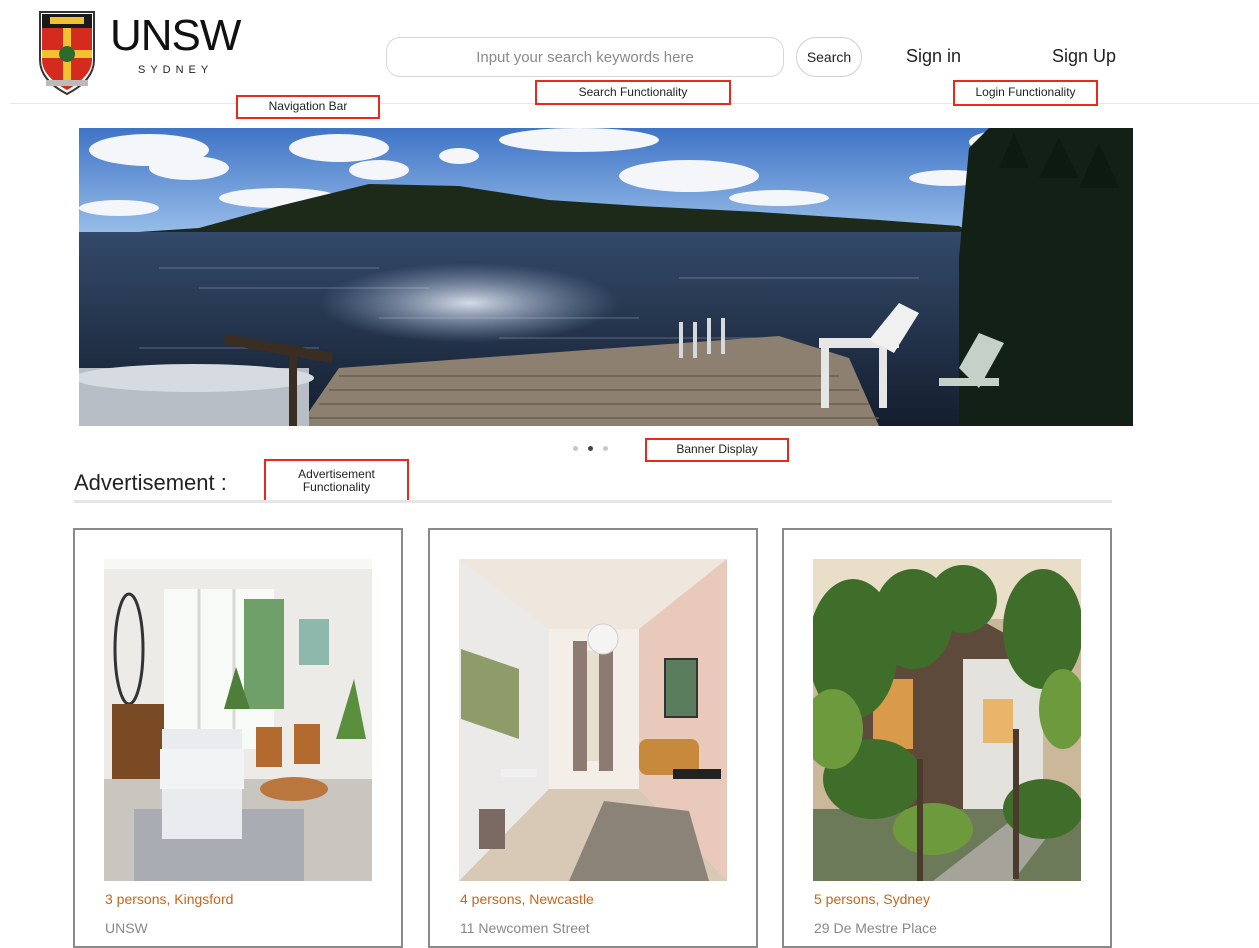 Image resolution: width=1259 pixels, height=948 pixels. Describe the element at coordinates (875, 928) in the screenshot. I see `listing-address-sydney: 29 De Mestre Place` at that location.